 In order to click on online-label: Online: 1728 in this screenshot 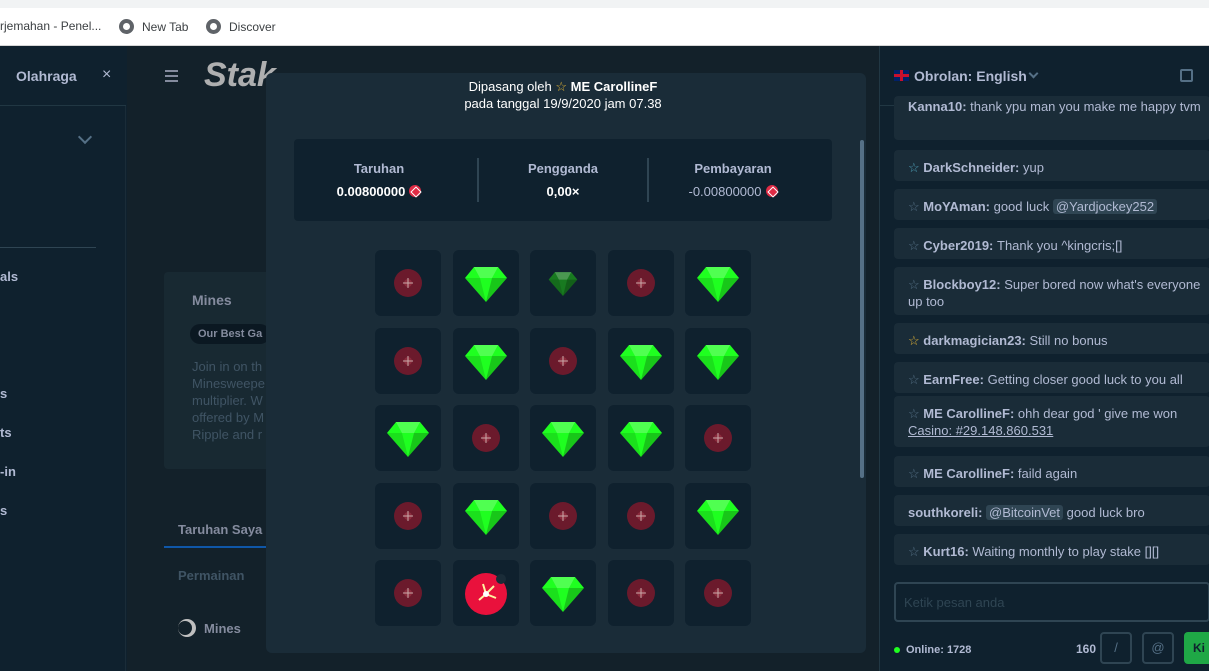, I will do `click(939, 650)`.